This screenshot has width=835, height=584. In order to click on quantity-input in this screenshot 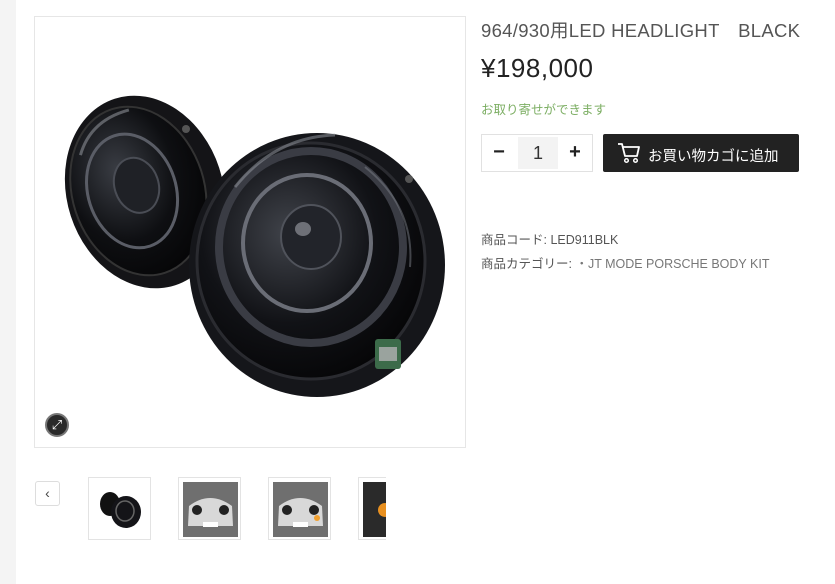, I will do `click(538, 153)`.